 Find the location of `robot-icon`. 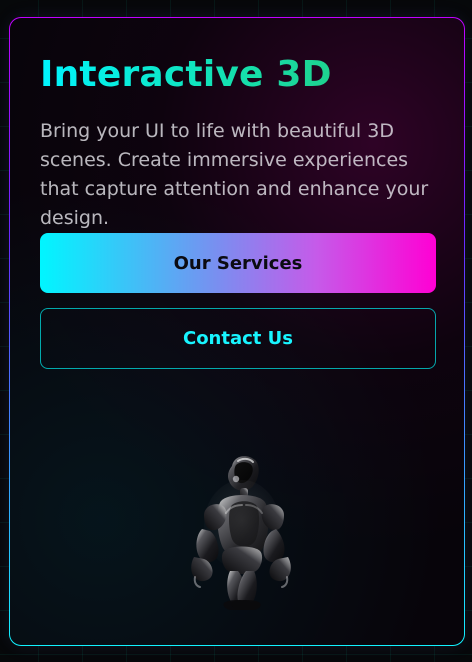

robot-icon is located at coordinates (241, 533).